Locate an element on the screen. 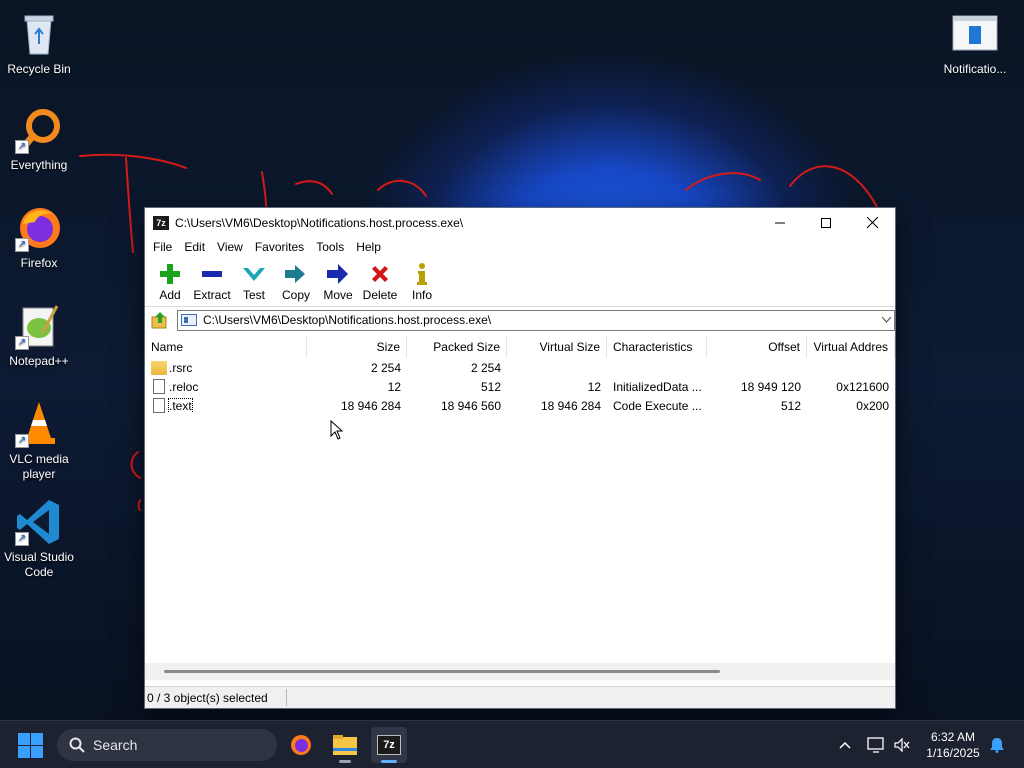 This screenshot has height=768, width=1024. extract-button: Extract is located at coordinates (212, 282).